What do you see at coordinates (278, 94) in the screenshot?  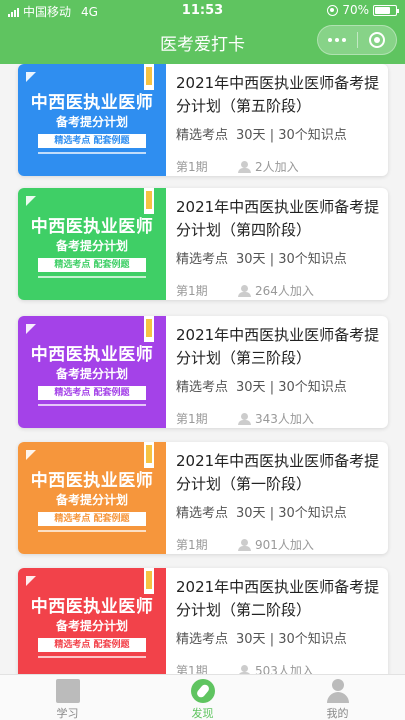 I see `plan-title: 2021年中西医执业医师备考提分计划（第五阶段）` at bounding box center [278, 94].